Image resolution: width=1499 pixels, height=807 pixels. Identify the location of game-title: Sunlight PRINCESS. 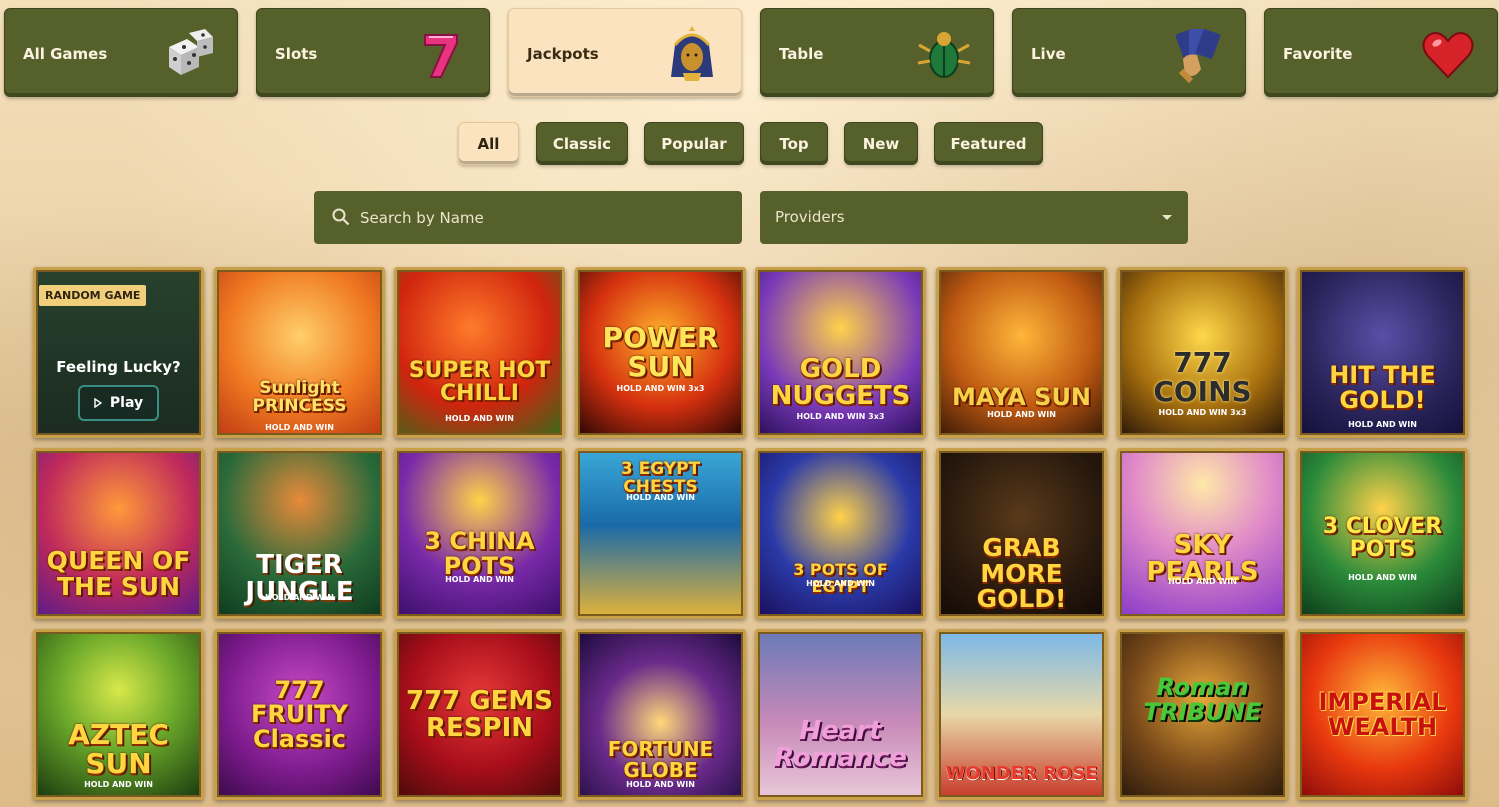
(299, 397).